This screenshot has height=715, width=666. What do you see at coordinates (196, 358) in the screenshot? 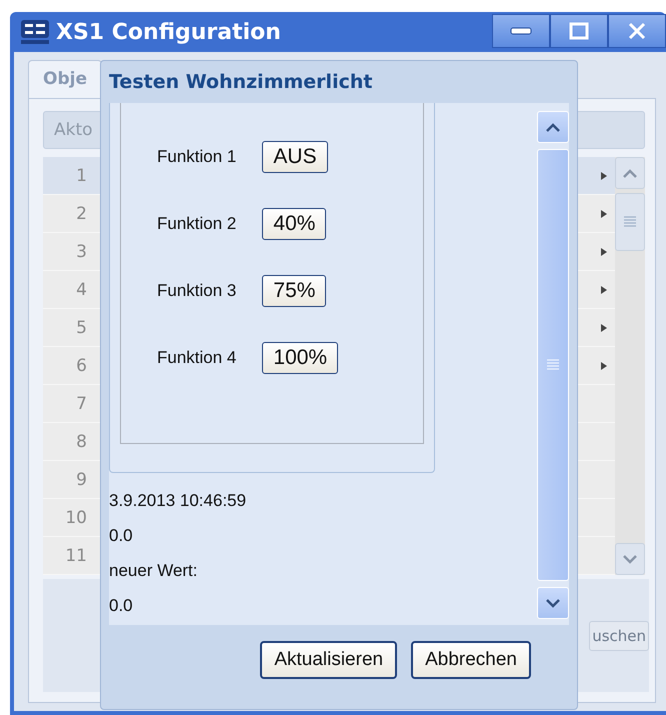
I see `function-label: Funktion 4` at bounding box center [196, 358].